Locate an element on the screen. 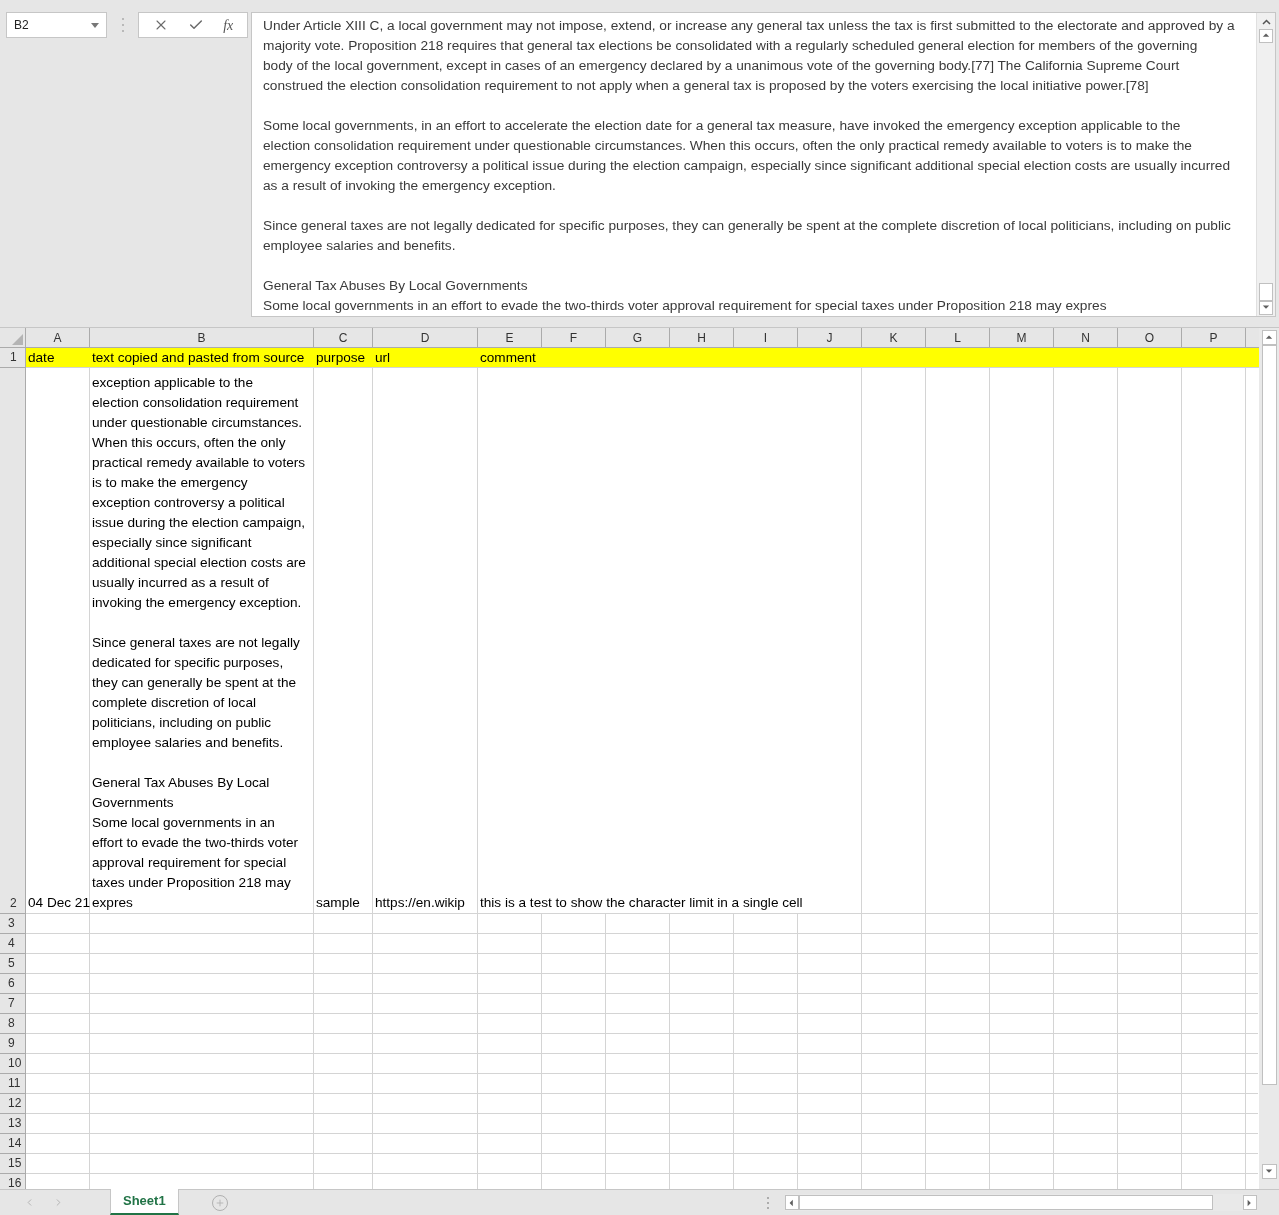 This screenshot has width=1279, height=1215. table-cell: purpose is located at coordinates (343, 357).